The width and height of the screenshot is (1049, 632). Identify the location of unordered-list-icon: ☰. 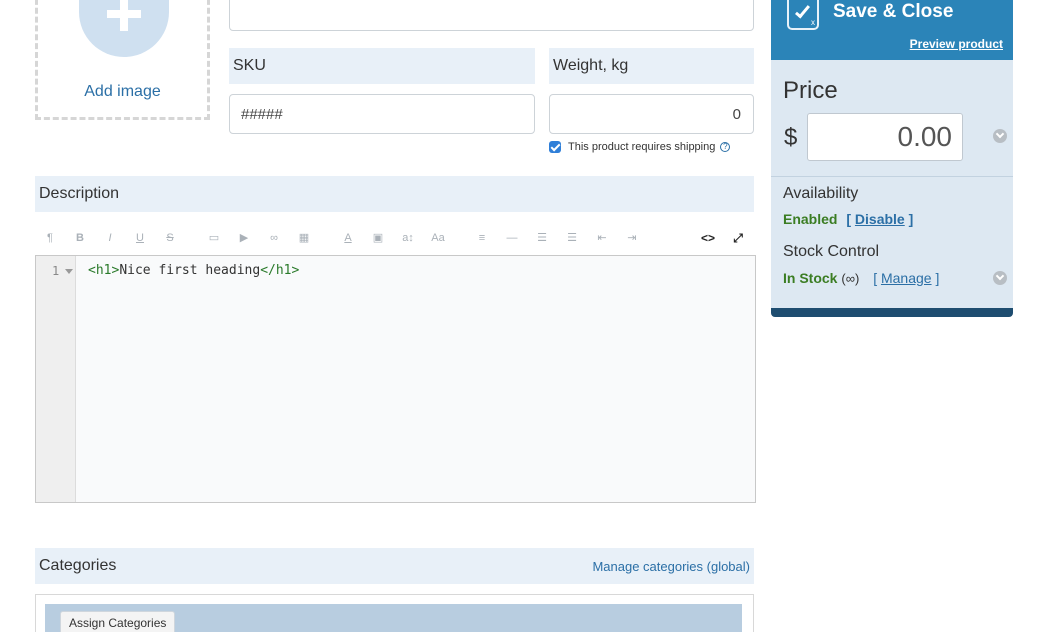
(542, 238).